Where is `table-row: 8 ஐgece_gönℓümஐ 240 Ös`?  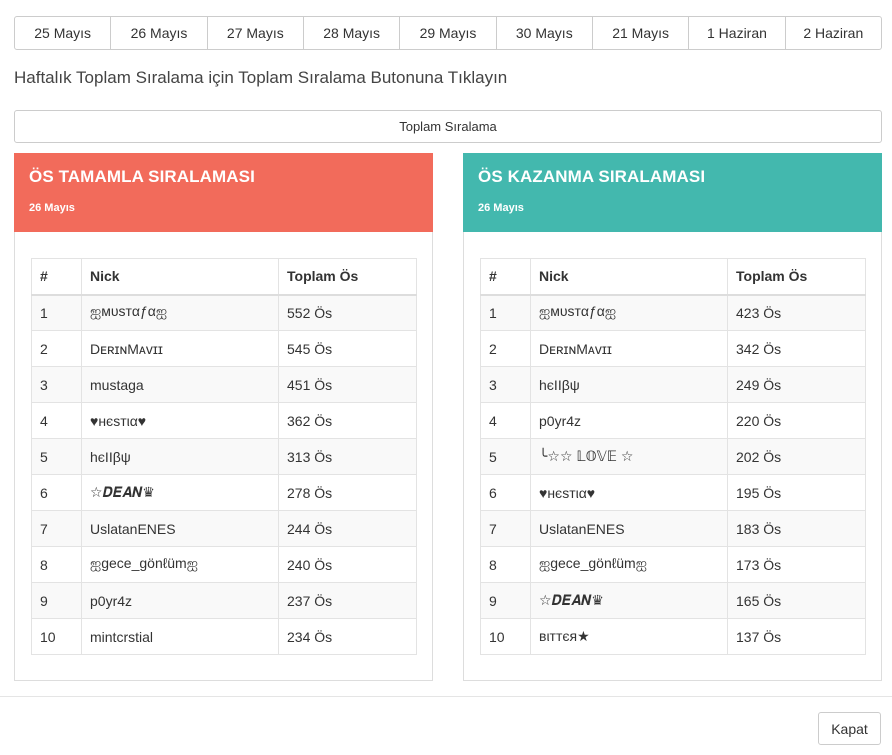
table-row: 8 ஐgece_gönℓümஐ 240 Ös is located at coordinates (224, 564).